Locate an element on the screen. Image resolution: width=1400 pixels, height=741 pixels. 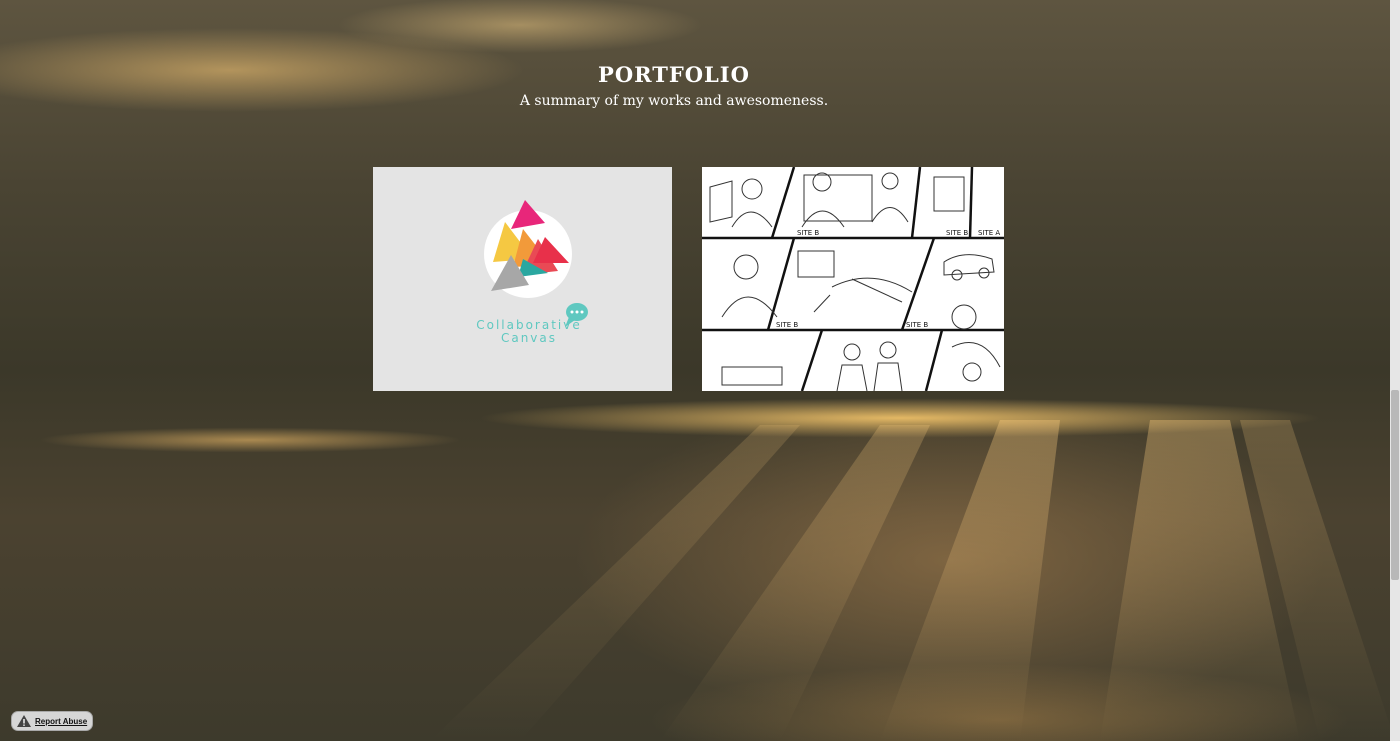
portfolio-item-storyboard: SITE B SITE B SITE A SITE B SITE B is located at coordinates (853, 279).